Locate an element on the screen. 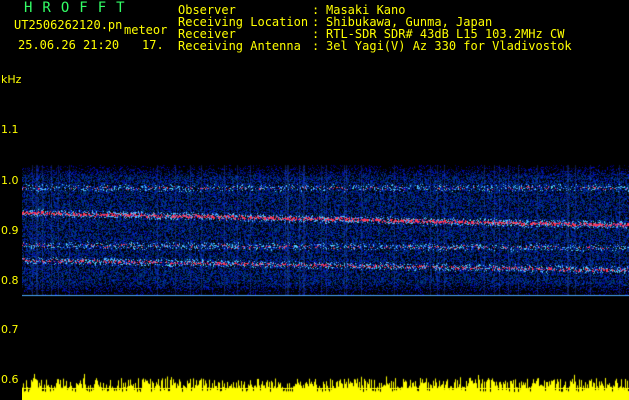 The image size is (629, 400). app-title: HROFFT is located at coordinates (79, 8).